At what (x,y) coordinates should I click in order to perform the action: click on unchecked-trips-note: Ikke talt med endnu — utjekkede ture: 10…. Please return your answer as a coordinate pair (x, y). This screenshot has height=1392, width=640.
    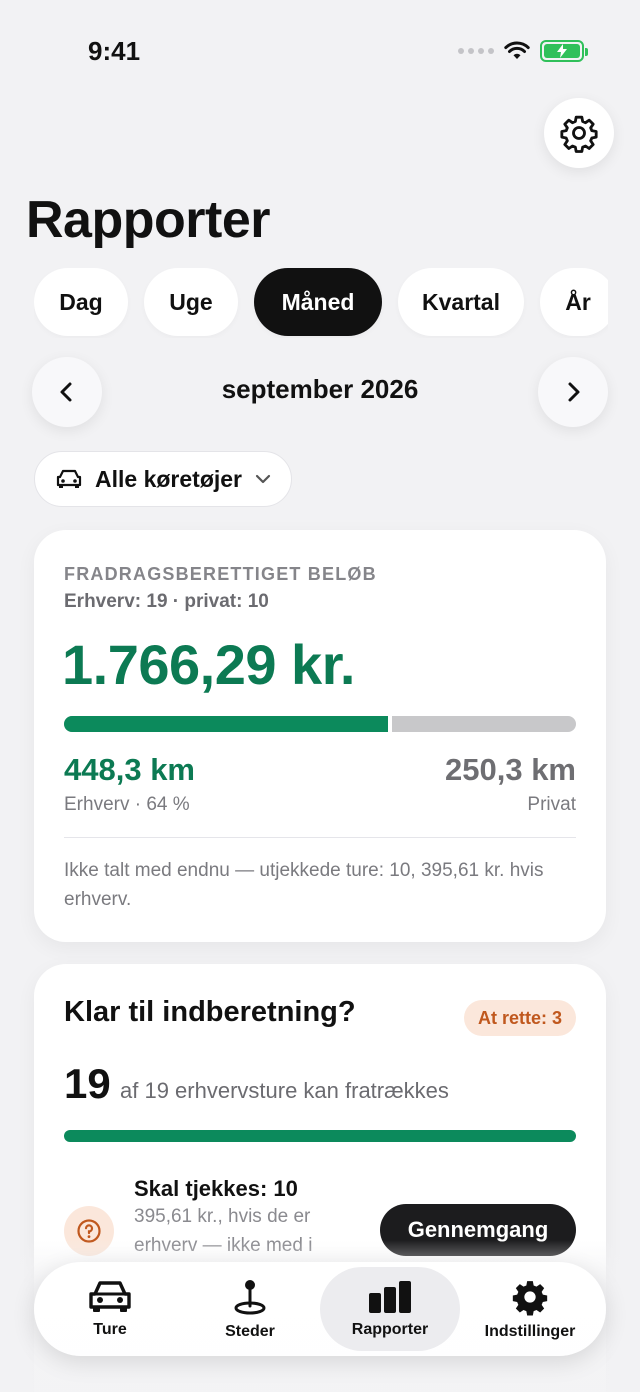
    Looking at the image, I should click on (304, 885).